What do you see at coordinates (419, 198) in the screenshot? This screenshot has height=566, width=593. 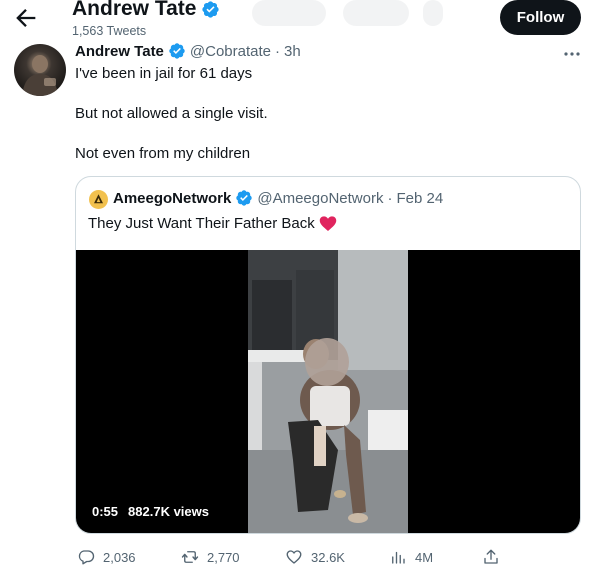 I see `quote-date: Feb 24` at bounding box center [419, 198].